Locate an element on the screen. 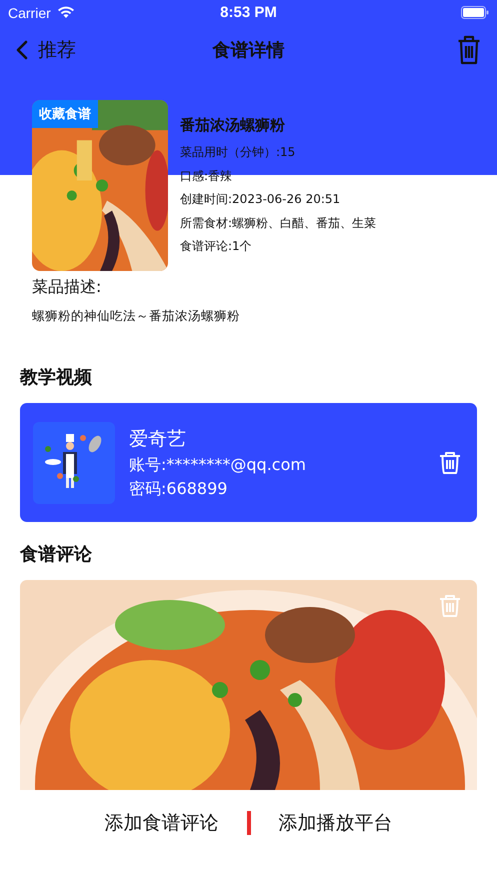  recipe-detail: 菜品用时（分钟）:15 is located at coordinates (238, 152).